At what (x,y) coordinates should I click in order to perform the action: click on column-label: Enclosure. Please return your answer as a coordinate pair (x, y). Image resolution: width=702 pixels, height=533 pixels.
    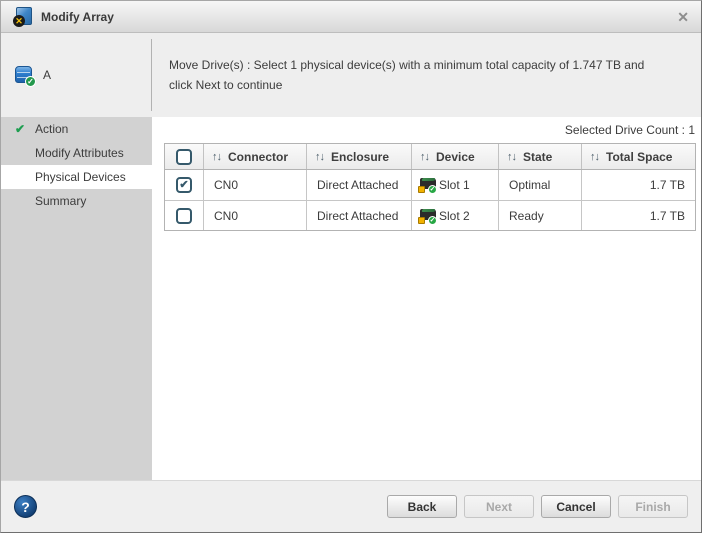
    Looking at the image, I should click on (360, 156).